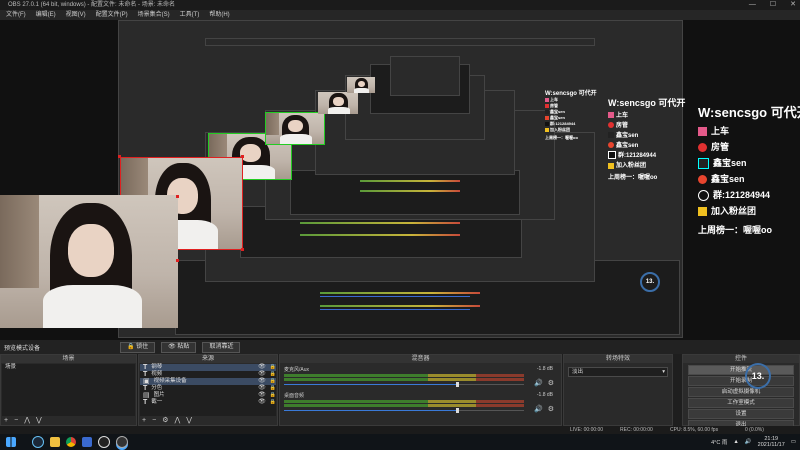  What do you see at coordinates (122, 442) in the screenshot?
I see `obs-active-icon` at bounding box center [122, 442].